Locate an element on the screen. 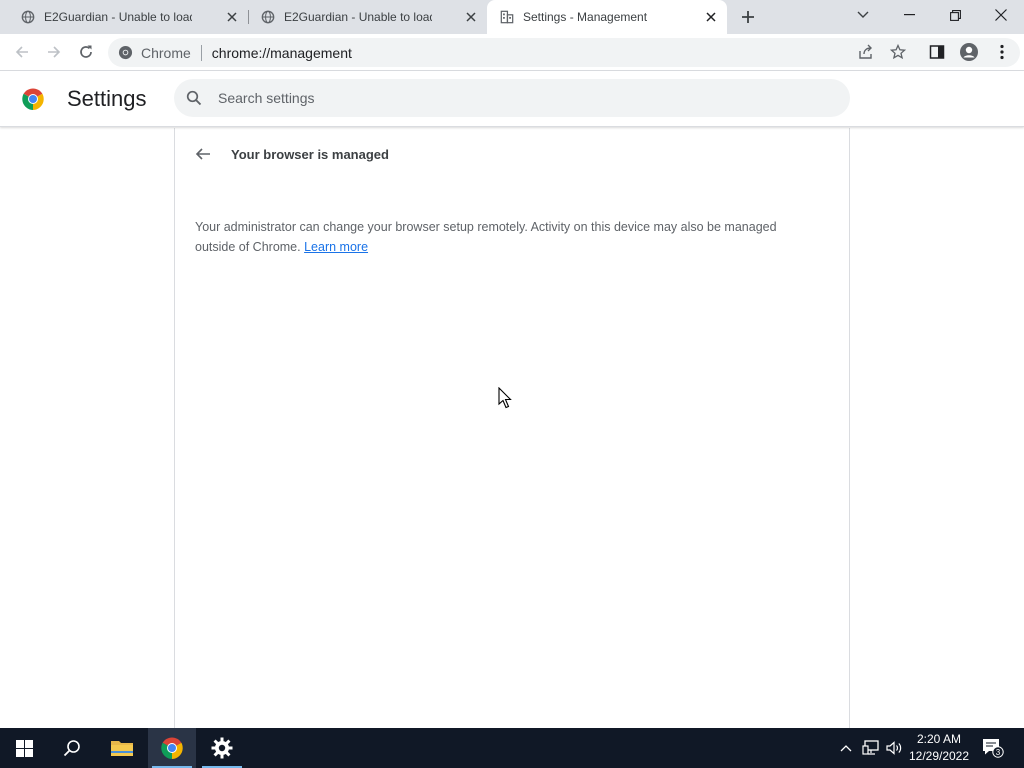 The width and height of the screenshot is (1024, 768). network-icon is located at coordinates (870, 747).